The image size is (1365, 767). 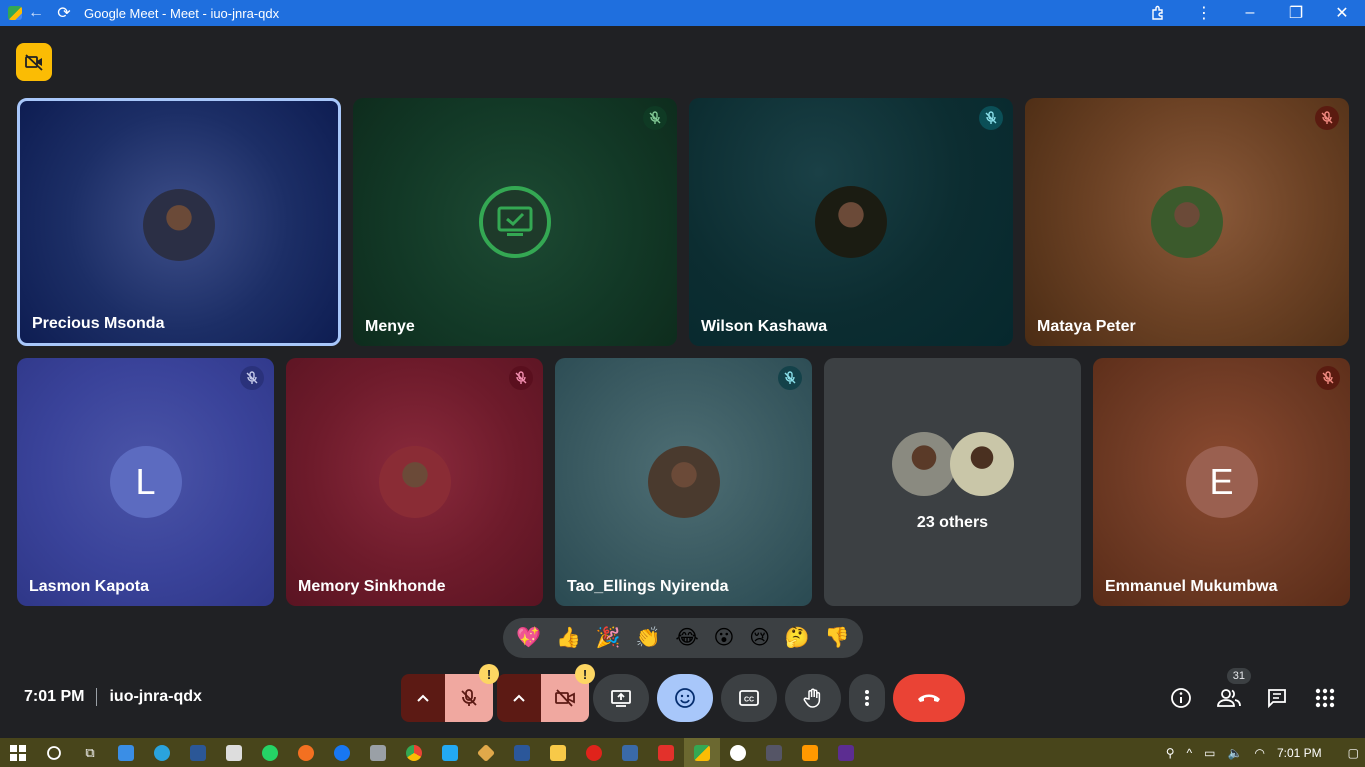 What do you see at coordinates (702, 752) in the screenshot?
I see `meet-taskbar-icon` at bounding box center [702, 752].